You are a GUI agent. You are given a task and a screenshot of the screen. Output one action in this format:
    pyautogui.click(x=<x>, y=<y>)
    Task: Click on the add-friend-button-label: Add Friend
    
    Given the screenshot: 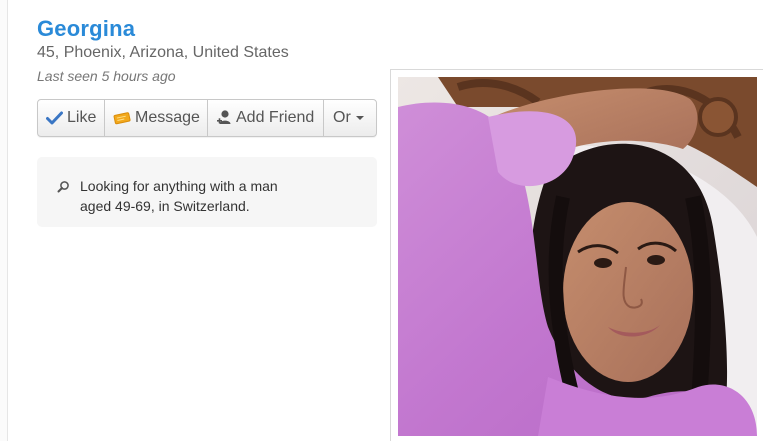 What is the action you would take?
    pyautogui.click(x=275, y=117)
    